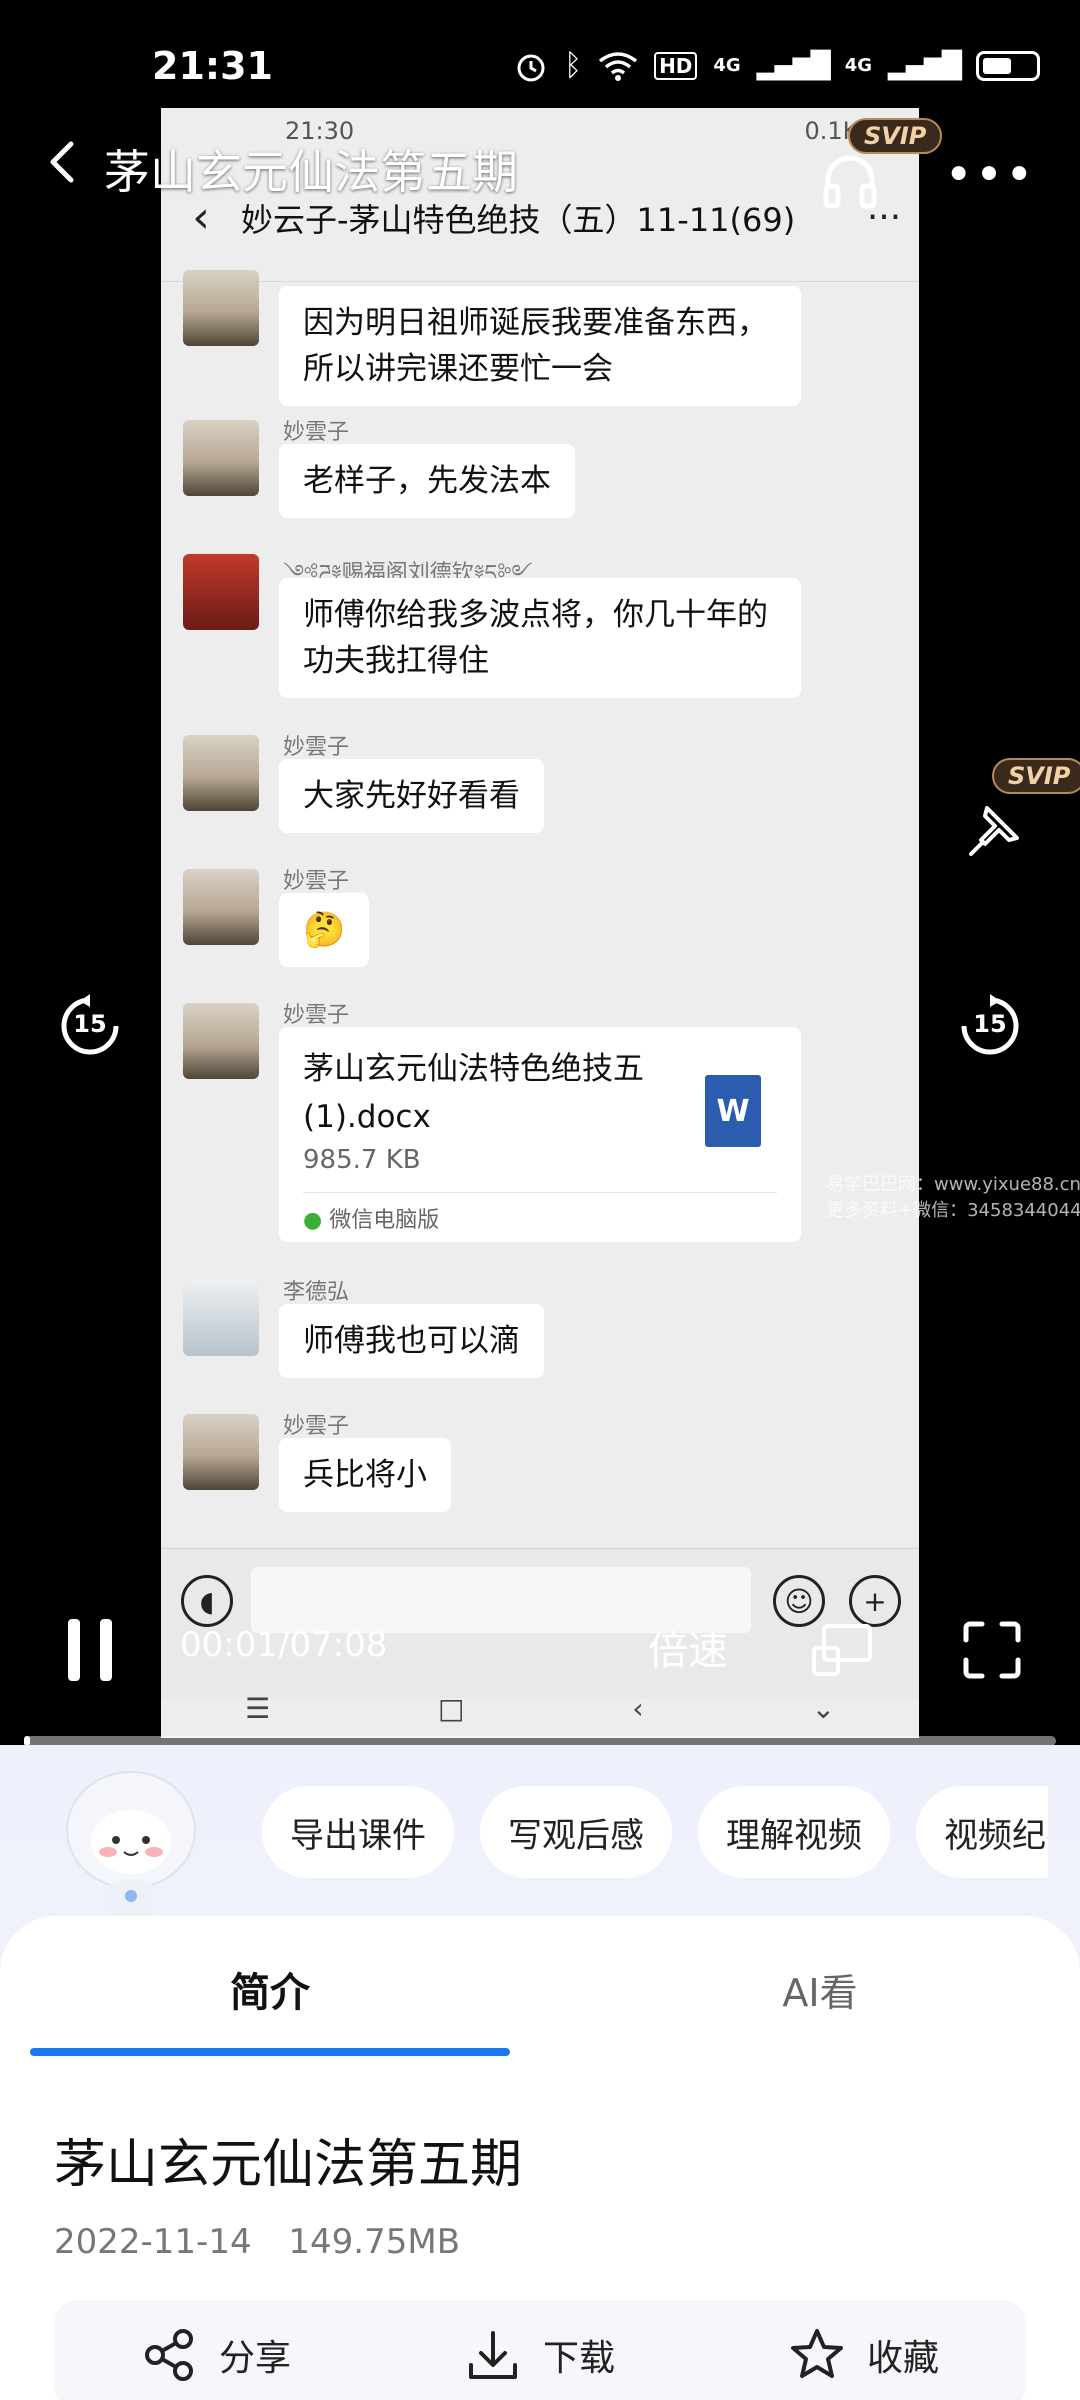 The width and height of the screenshot is (1080, 2400). Describe the element at coordinates (638, 1708) in the screenshot. I see `back-icon: ‹` at that location.